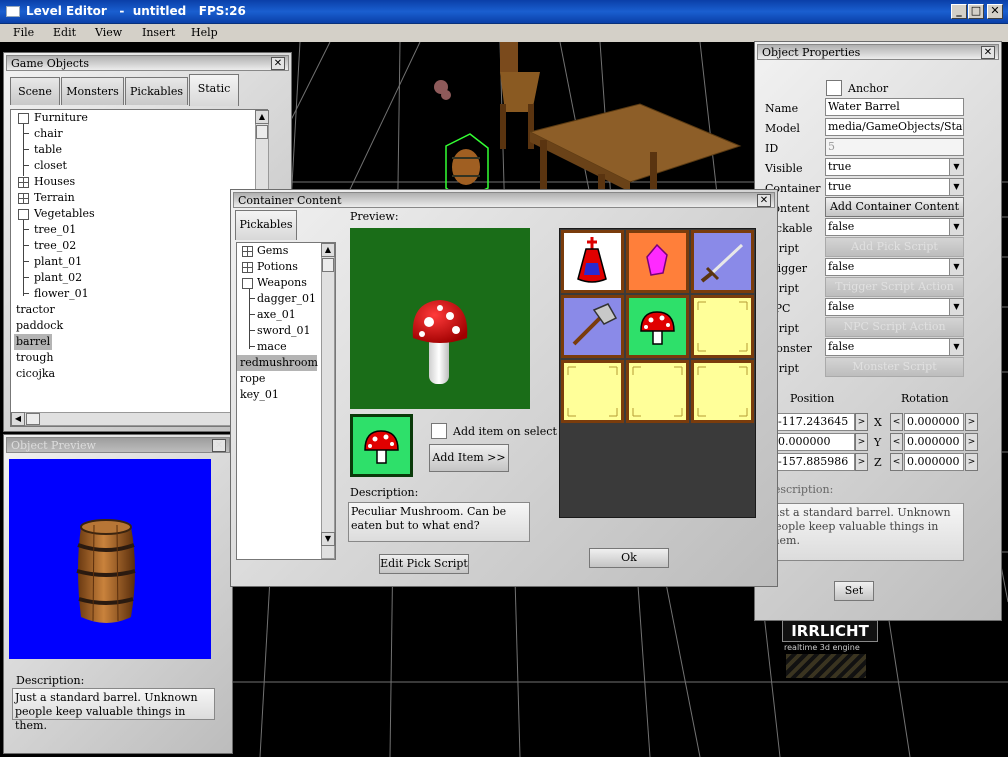 Image resolution: width=1008 pixels, height=757 pixels. What do you see at coordinates (133, 419) in the screenshot?
I see `tree-horizontal-scrollbar: ◀` at bounding box center [133, 419].